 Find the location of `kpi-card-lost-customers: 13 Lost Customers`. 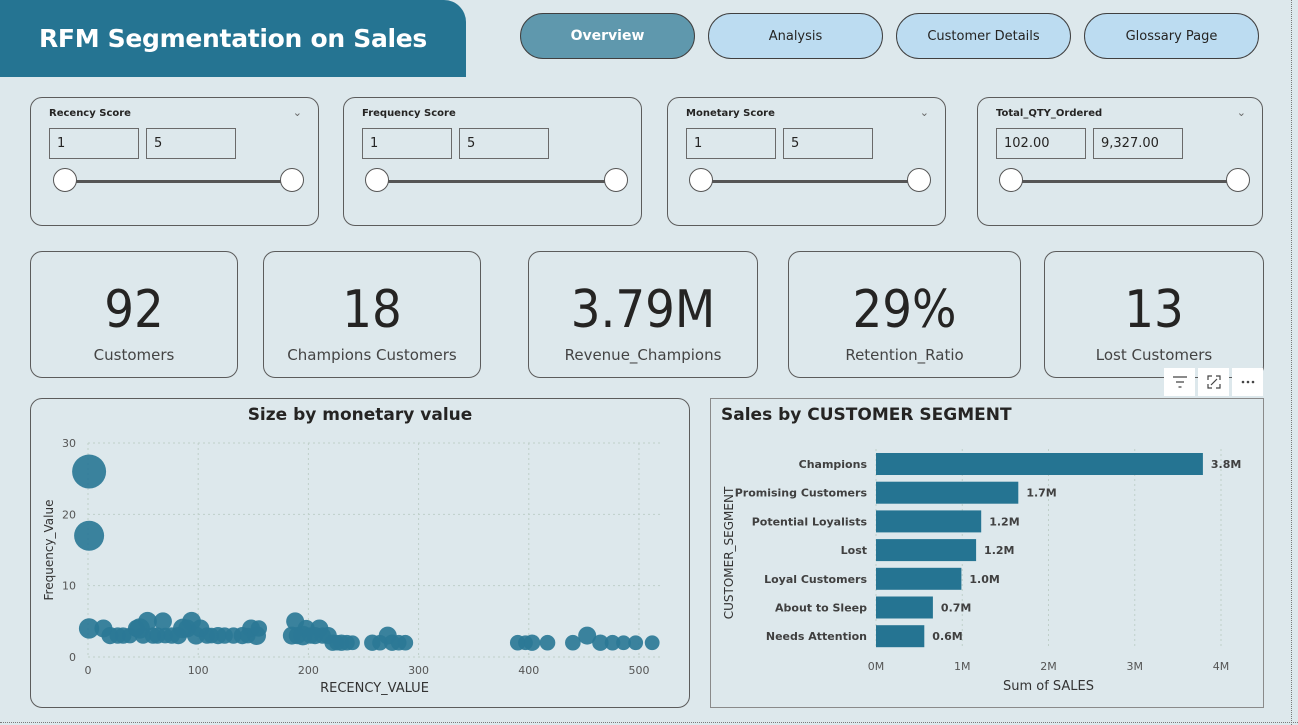

kpi-card-lost-customers: 13 Lost Customers is located at coordinates (1154, 314).